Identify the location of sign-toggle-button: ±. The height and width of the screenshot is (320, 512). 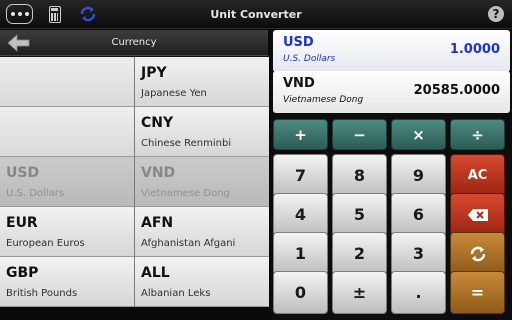
(359, 292).